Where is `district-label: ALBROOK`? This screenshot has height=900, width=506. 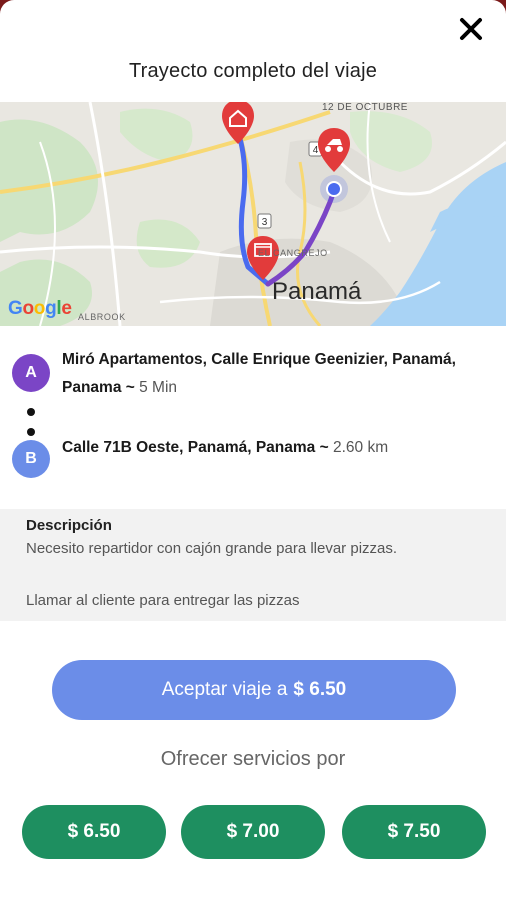 district-label: ALBROOK is located at coordinates (102, 317).